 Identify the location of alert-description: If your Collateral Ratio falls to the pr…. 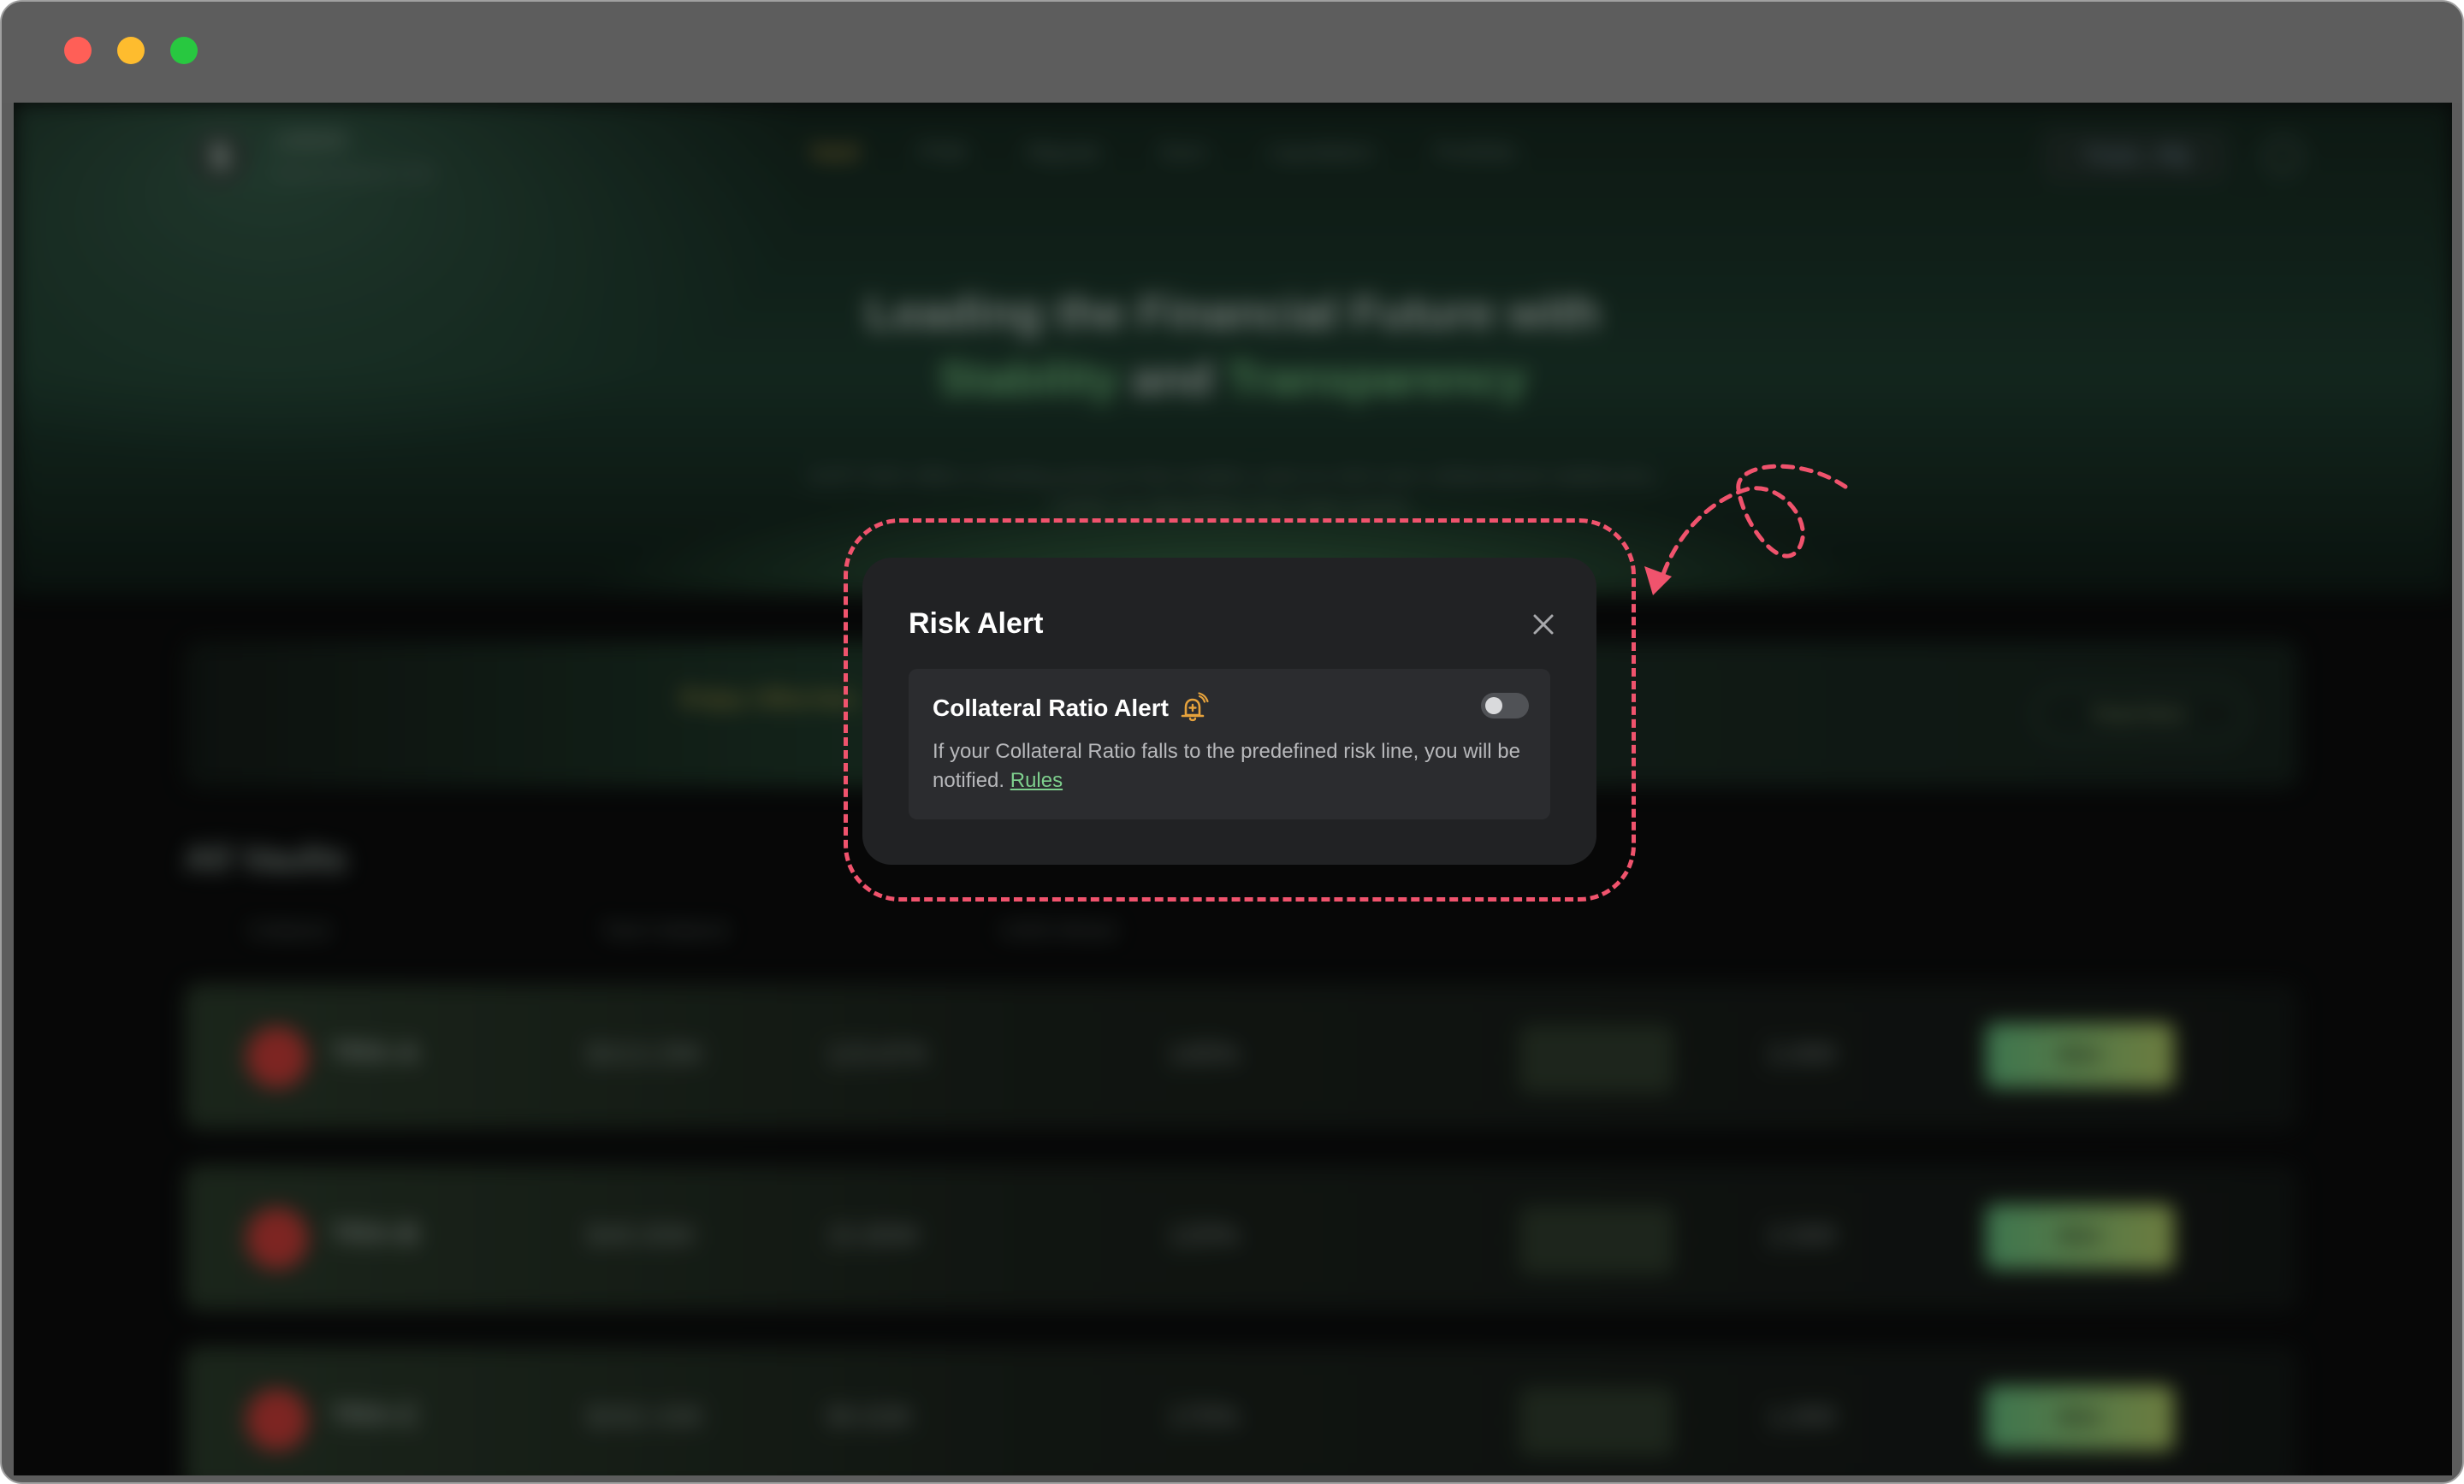
(1226, 766).